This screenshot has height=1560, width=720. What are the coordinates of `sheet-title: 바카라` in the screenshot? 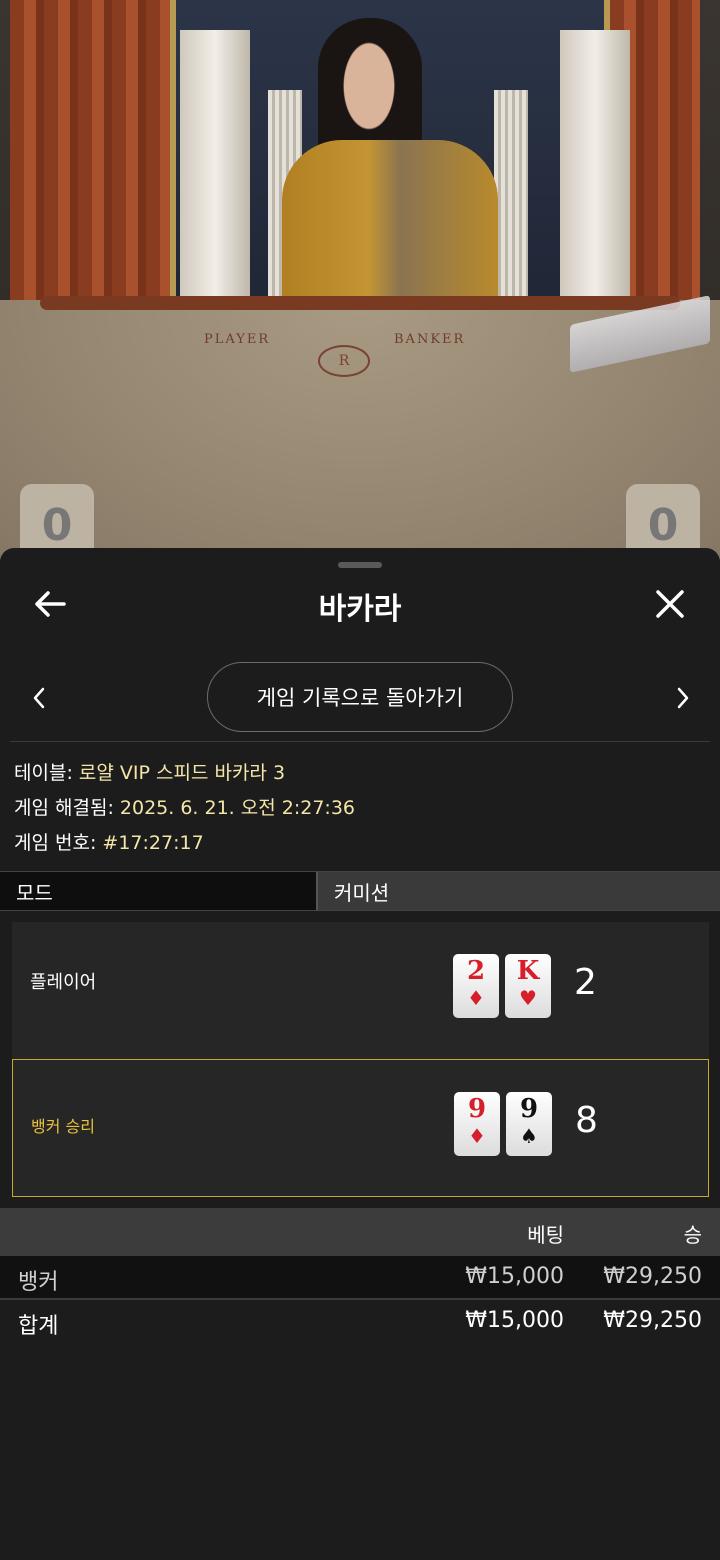 It's located at (360, 609).